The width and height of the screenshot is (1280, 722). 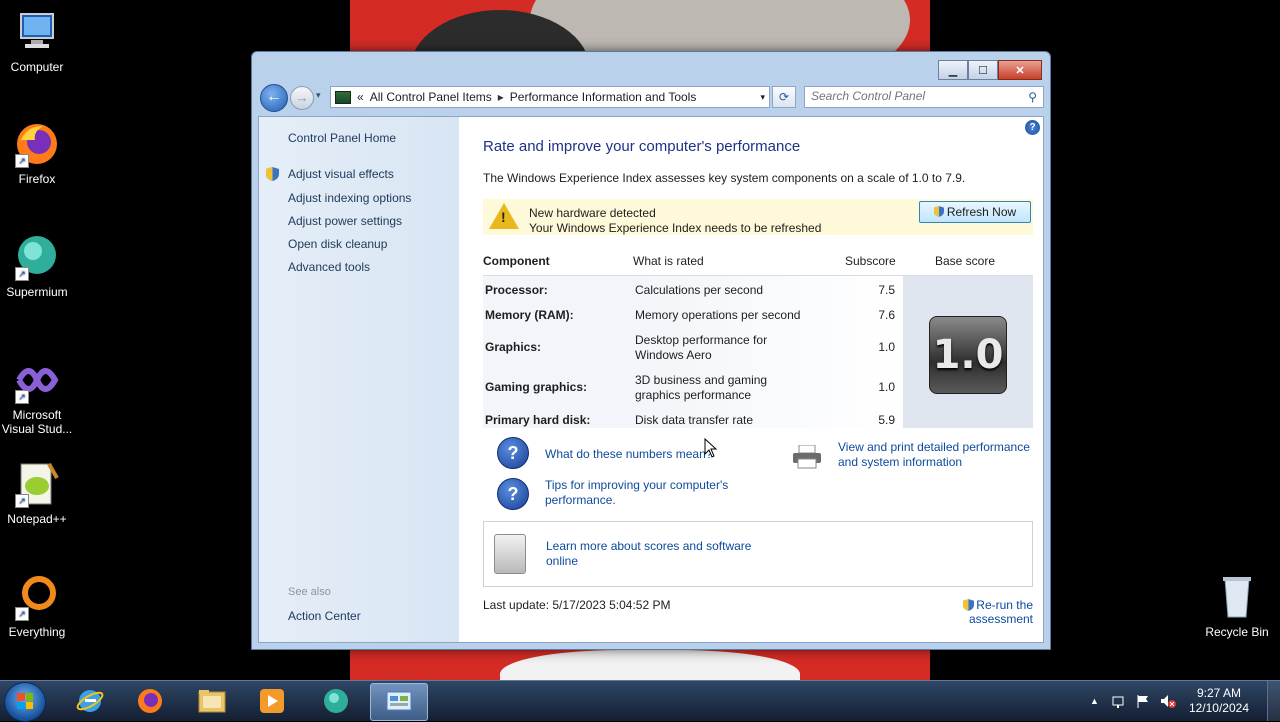 I want to click on taskbar-control-panel, so click(x=399, y=702).